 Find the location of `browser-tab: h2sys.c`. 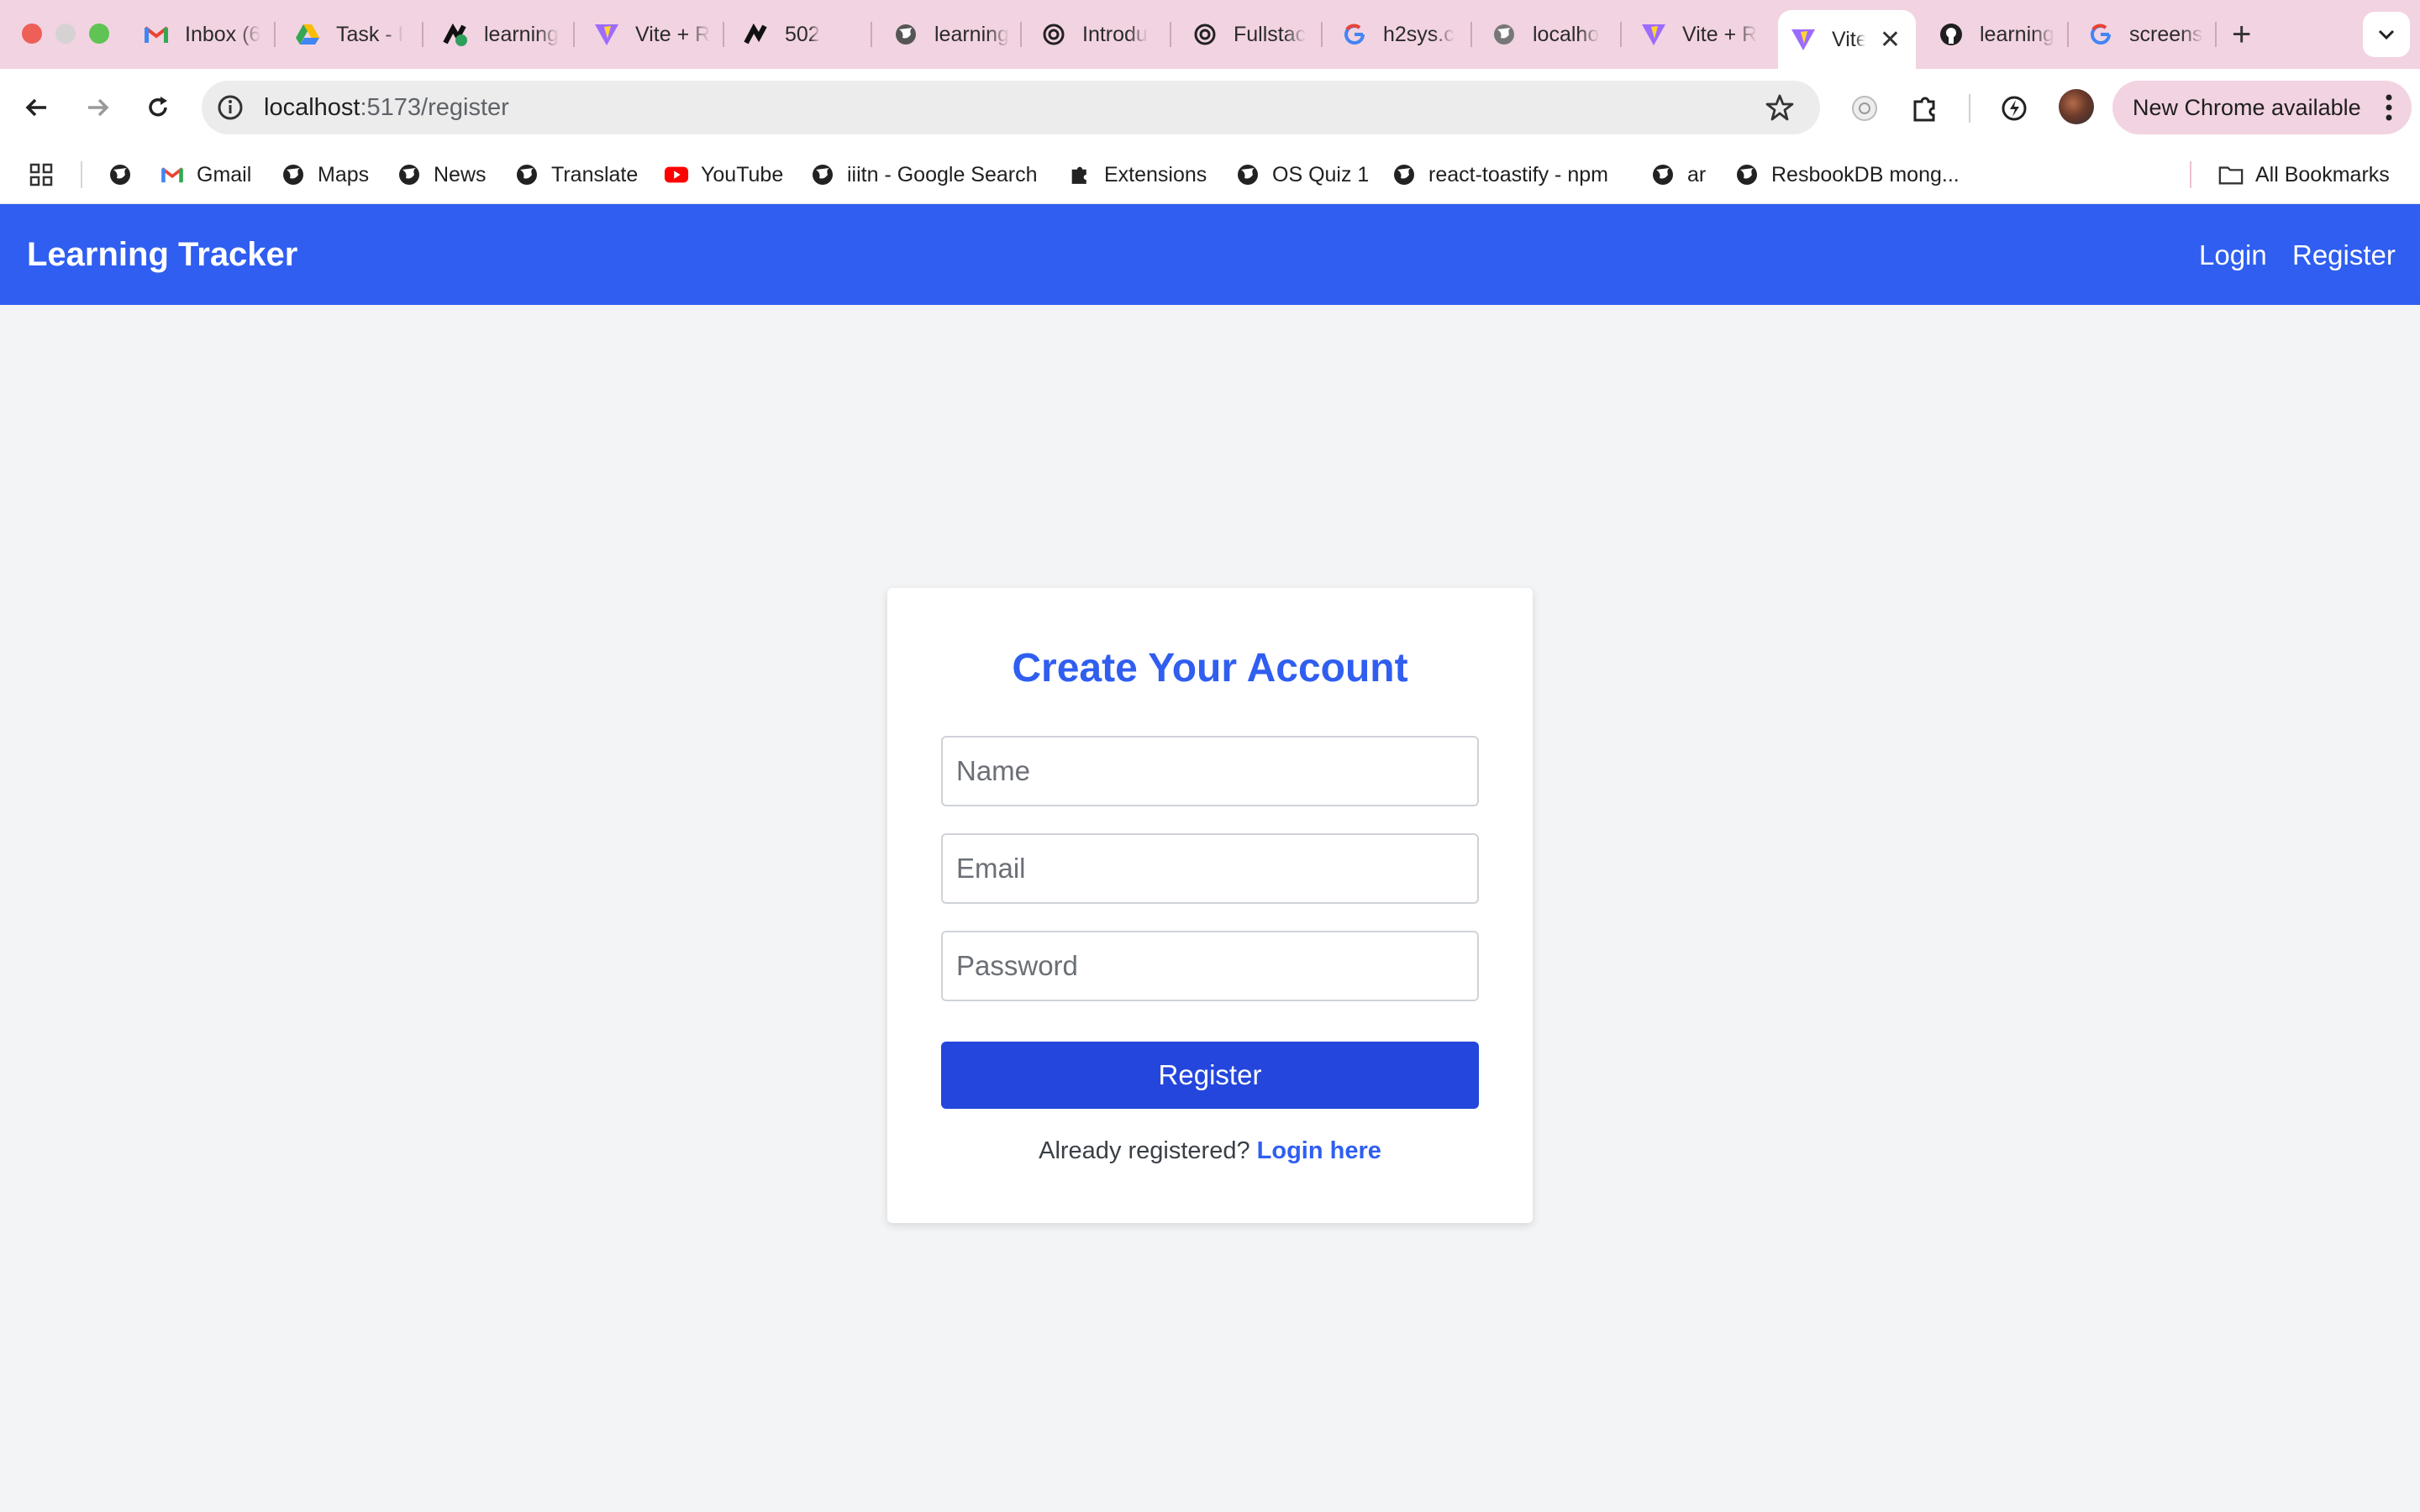

browser-tab: h2sys.c is located at coordinates (1400, 34).